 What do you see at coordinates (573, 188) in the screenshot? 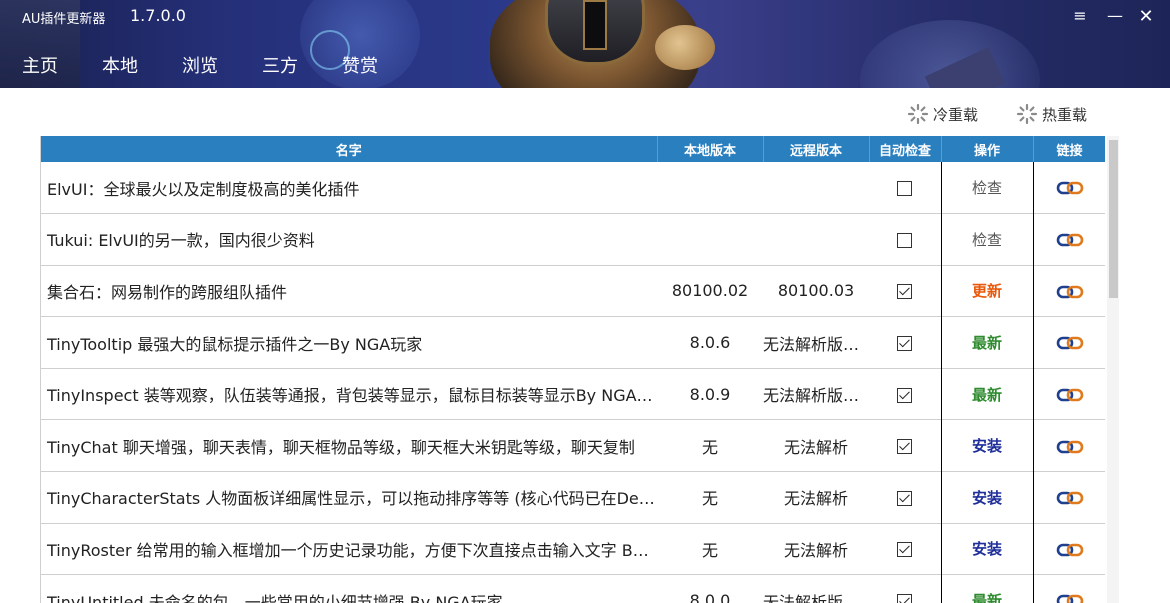
I see `table-row: ElvUI：全球最火以及定制度极高的美化插件 检查` at bounding box center [573, 188].